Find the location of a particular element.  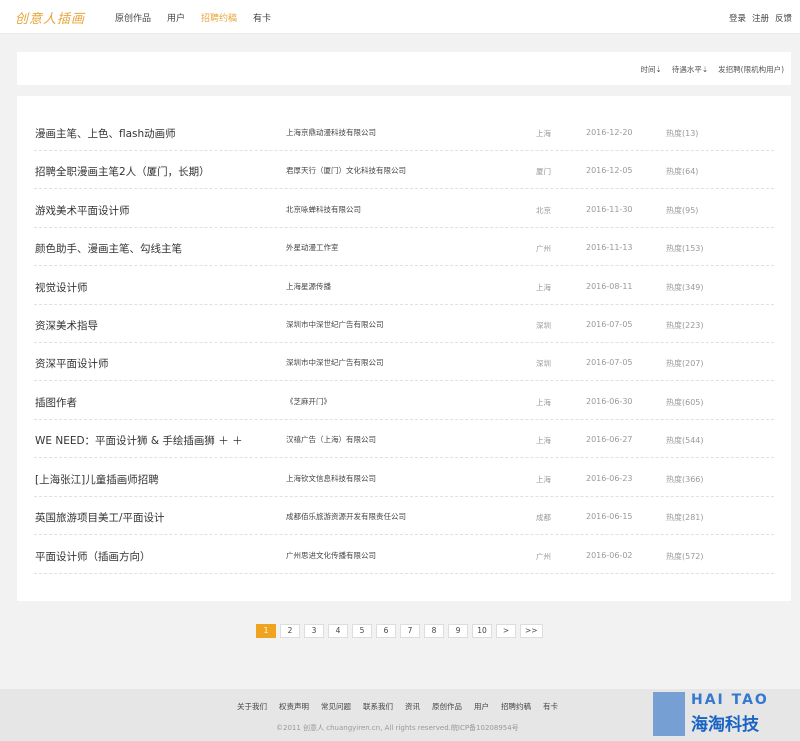

job-company: 广州思进文化传播有限公司 is located at coordinates (331, 555).